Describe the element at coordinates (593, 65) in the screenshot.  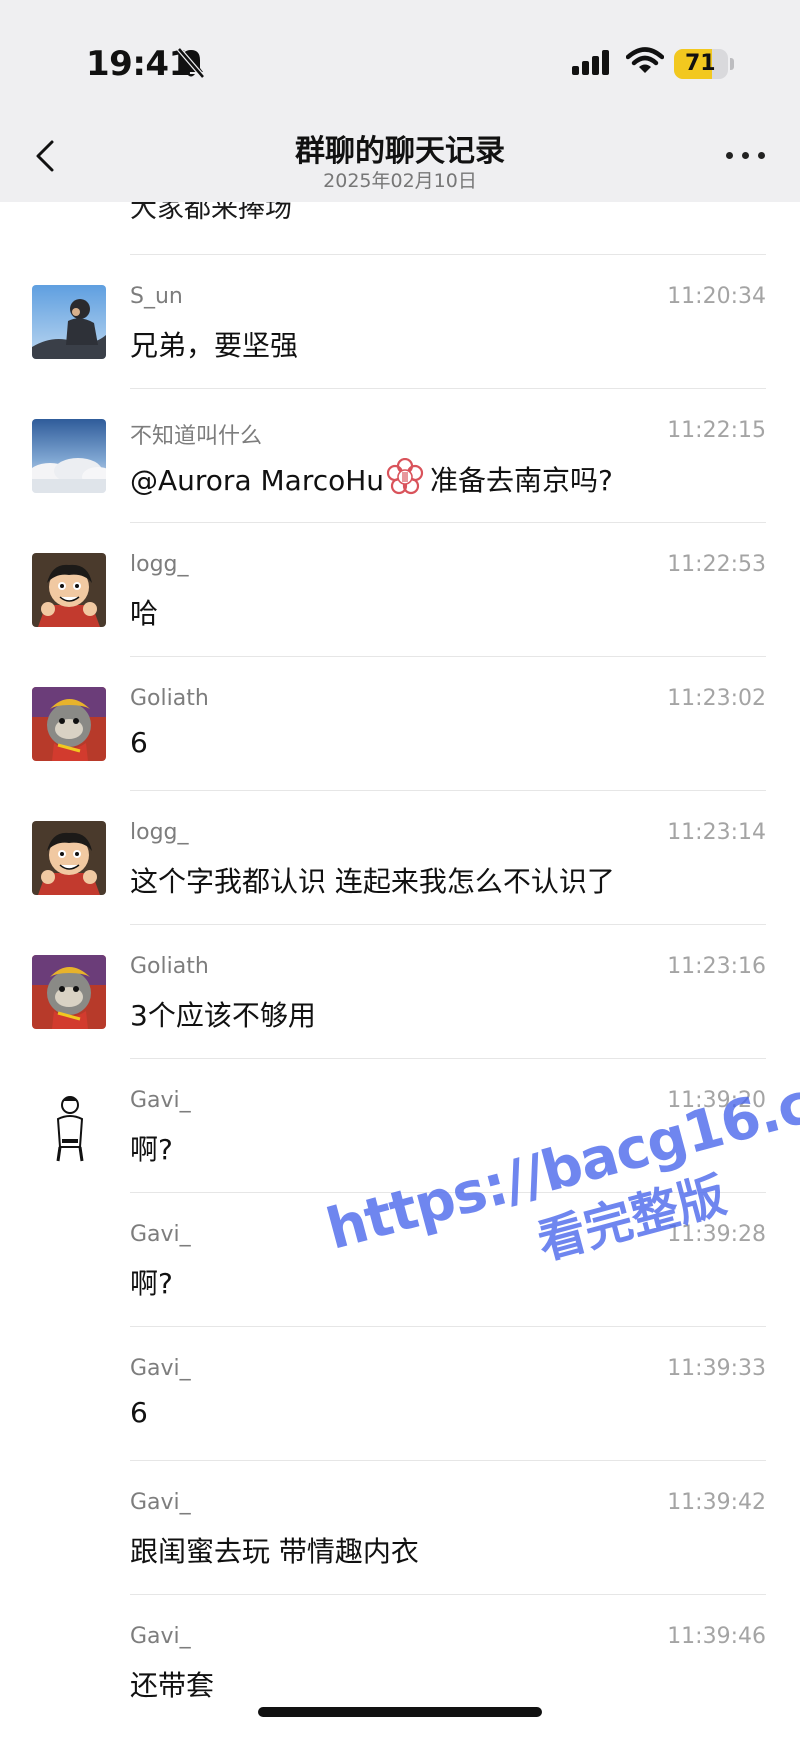
I see `cellular-signal-icon` at that location.